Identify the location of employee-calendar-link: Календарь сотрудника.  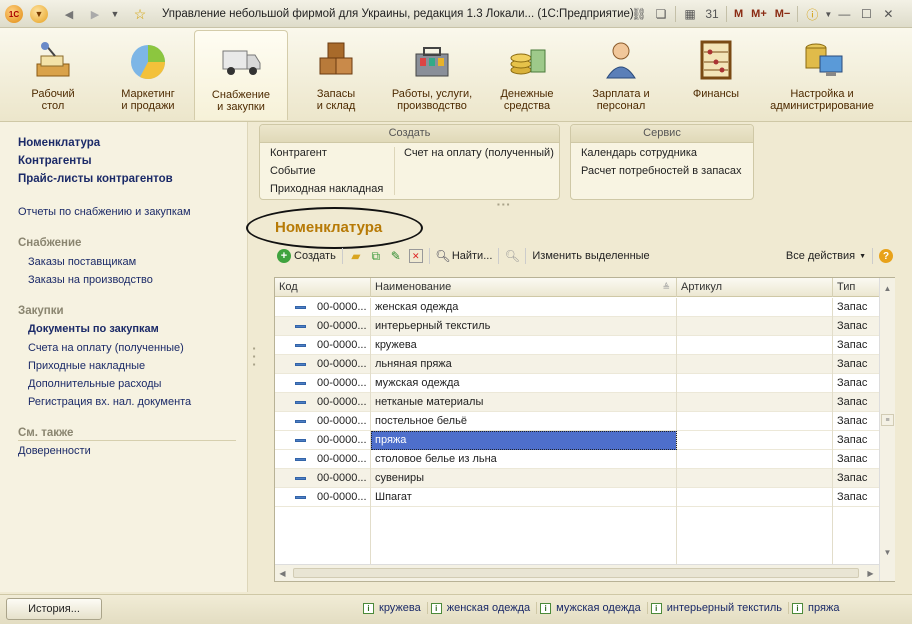
(639, 153).